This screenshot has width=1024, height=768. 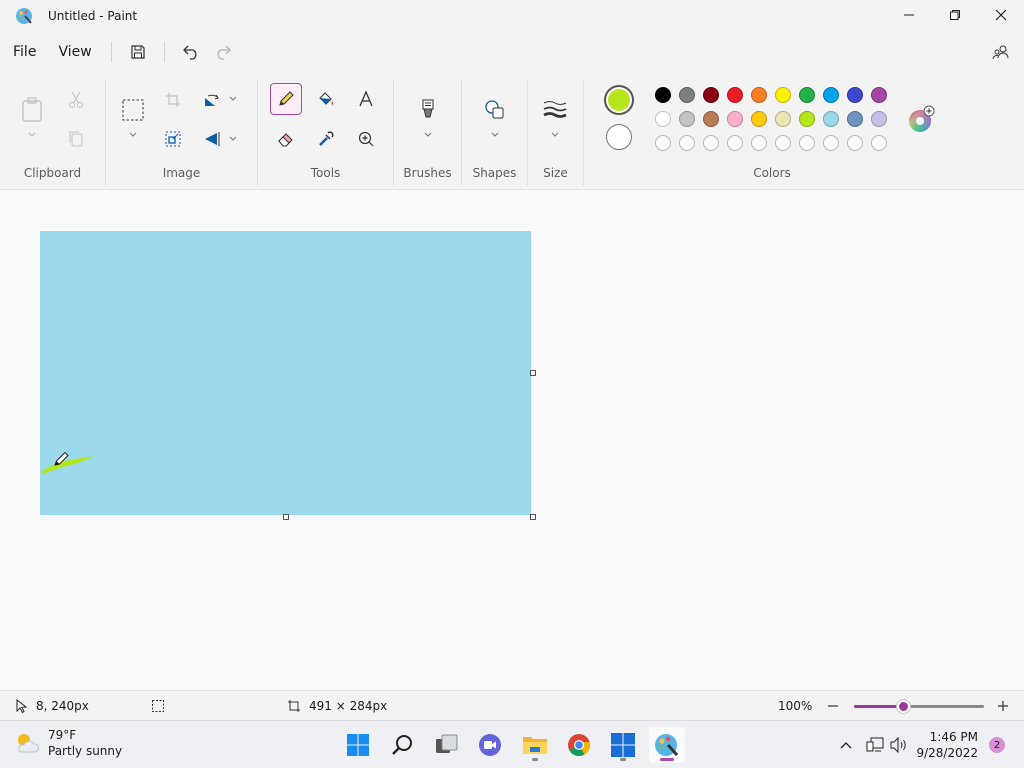 What do you see at coordinates (535, 745) in the screenshot?
I see `file-explorer-button` at bounding box center [535, 745].